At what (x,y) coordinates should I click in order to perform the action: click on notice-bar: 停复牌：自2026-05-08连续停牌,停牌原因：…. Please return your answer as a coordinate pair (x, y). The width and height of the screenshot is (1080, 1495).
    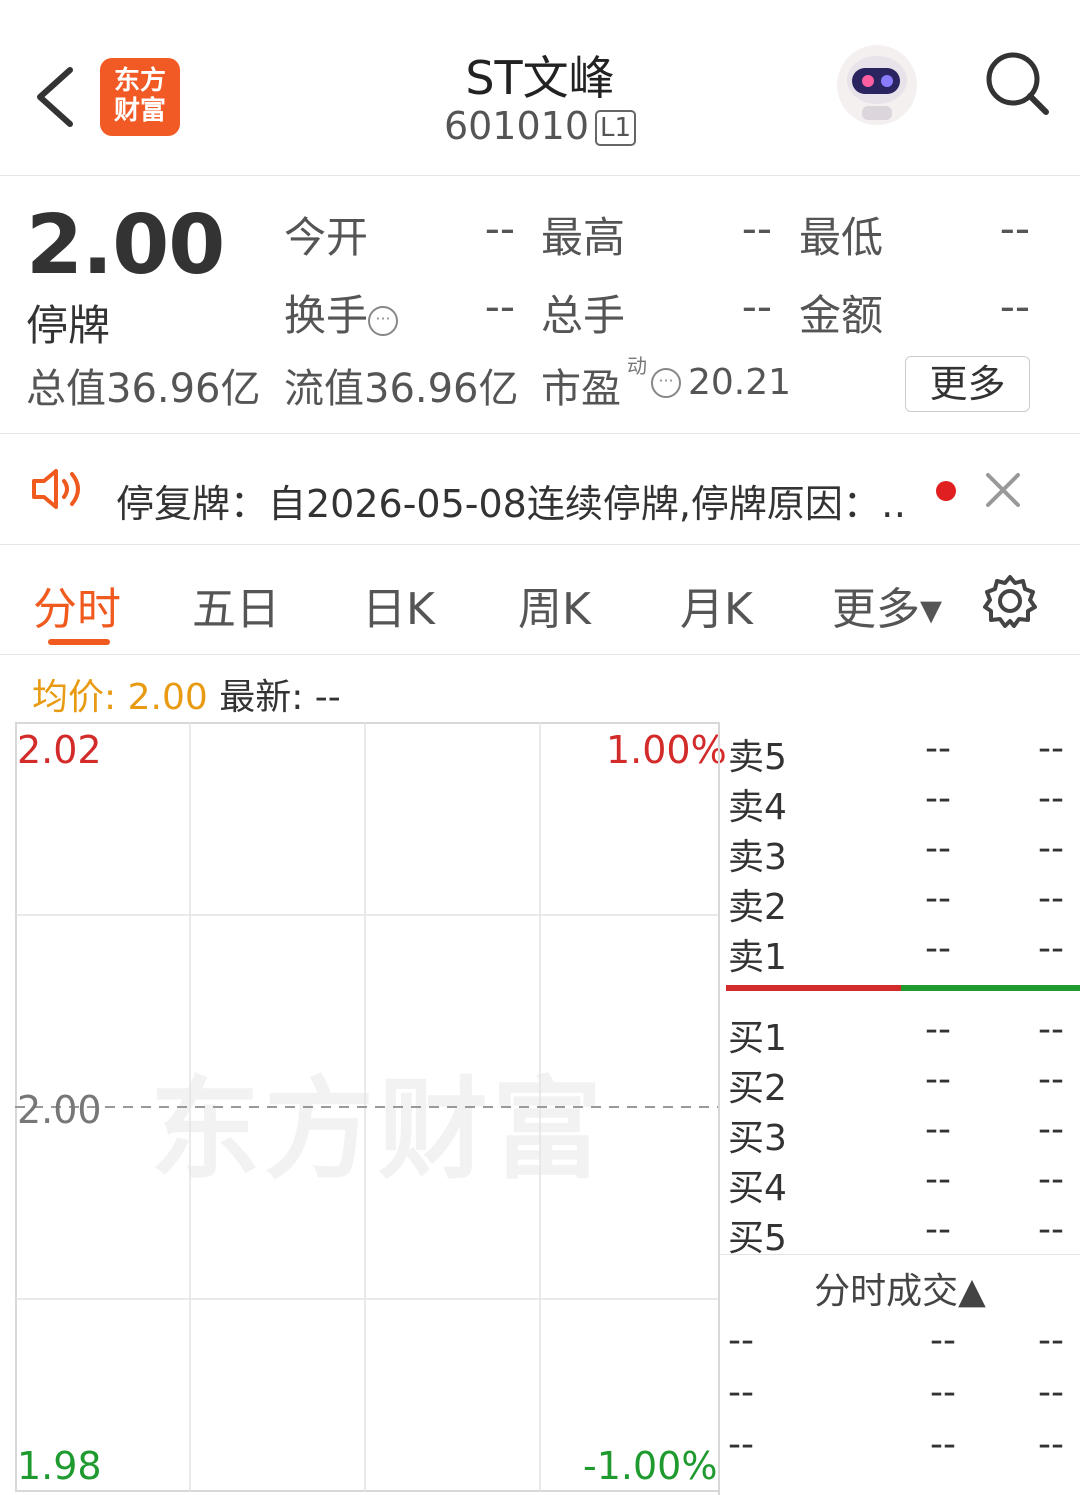
    Looking at the image, I should click on (540, 490).